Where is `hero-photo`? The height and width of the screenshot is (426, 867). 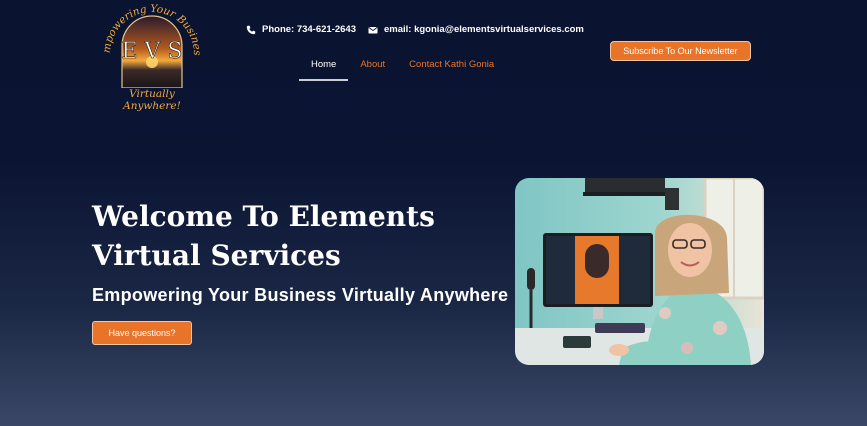
hero-photo is located at coordinates (639, 271).